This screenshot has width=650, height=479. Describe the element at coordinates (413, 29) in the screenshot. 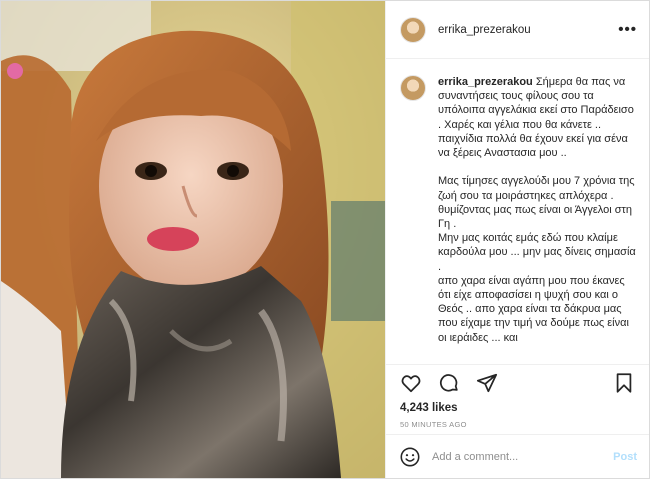

I see `author-avatar` at that location.